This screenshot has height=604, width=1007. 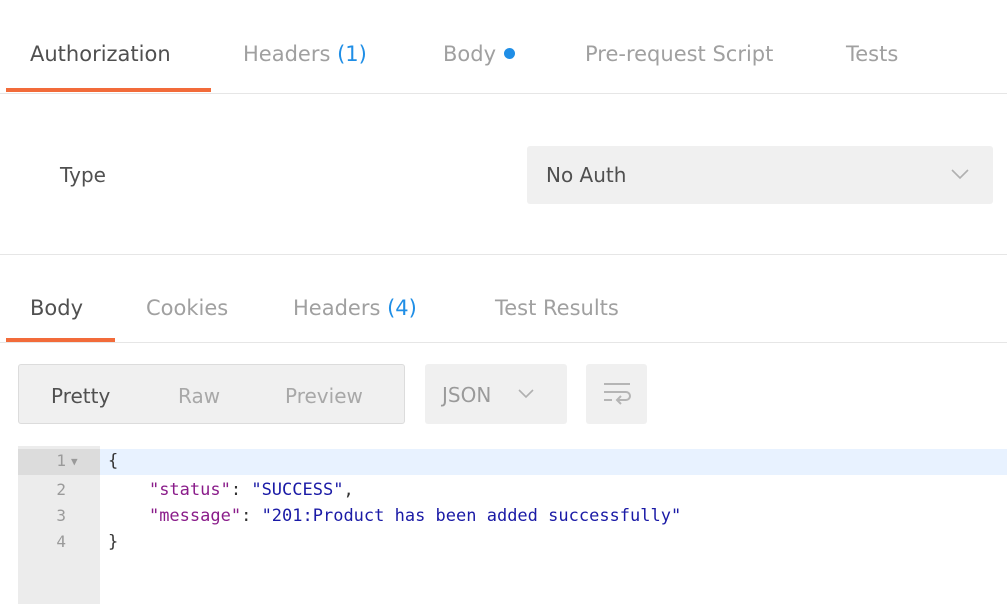 I want to click on tab-response-body-label: Body, so click(x=57, y=308).